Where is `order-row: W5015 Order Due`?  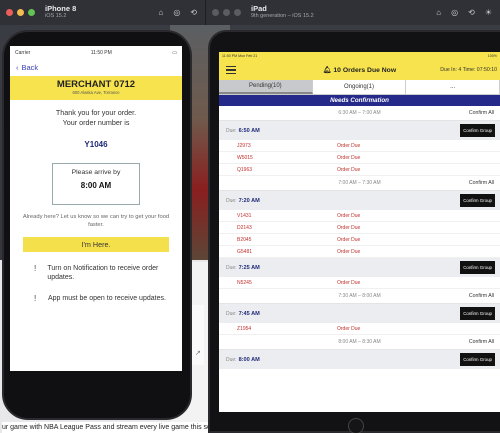 order-row: W5015 Order Due is located at coordinates (359, 158).